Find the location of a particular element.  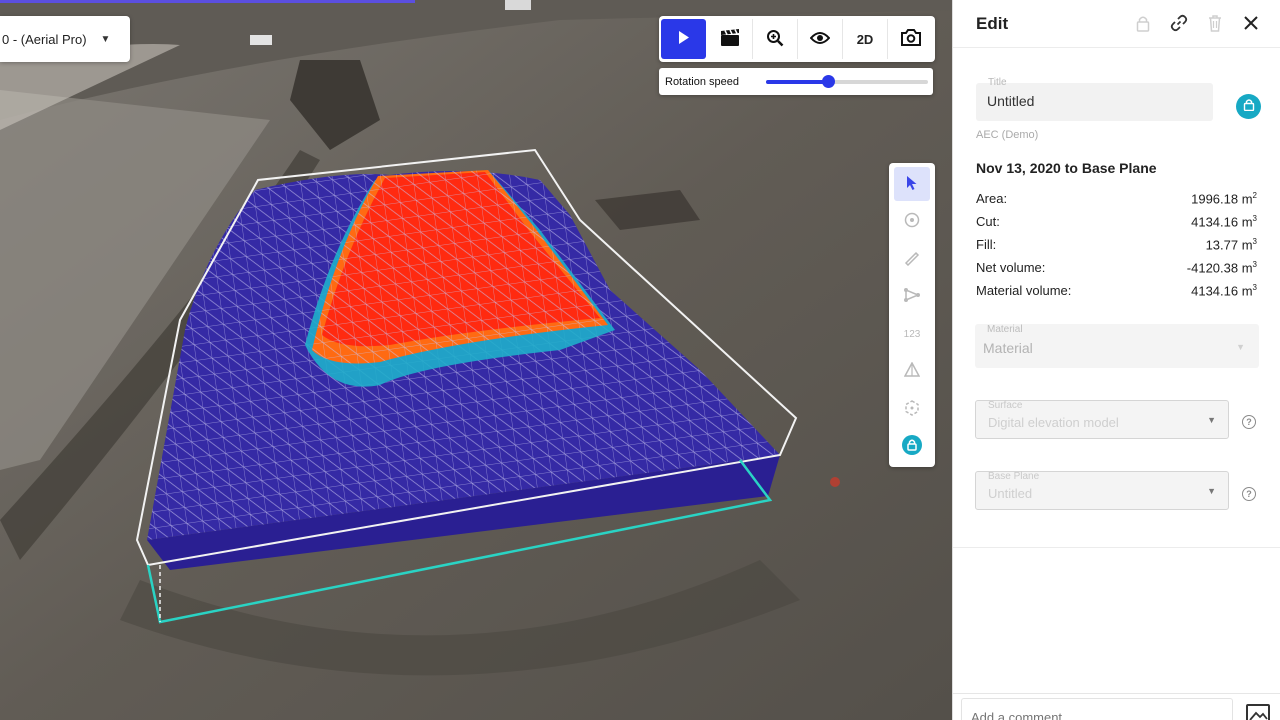

count-tool-label: 123 is located at coordinates (912, 334).